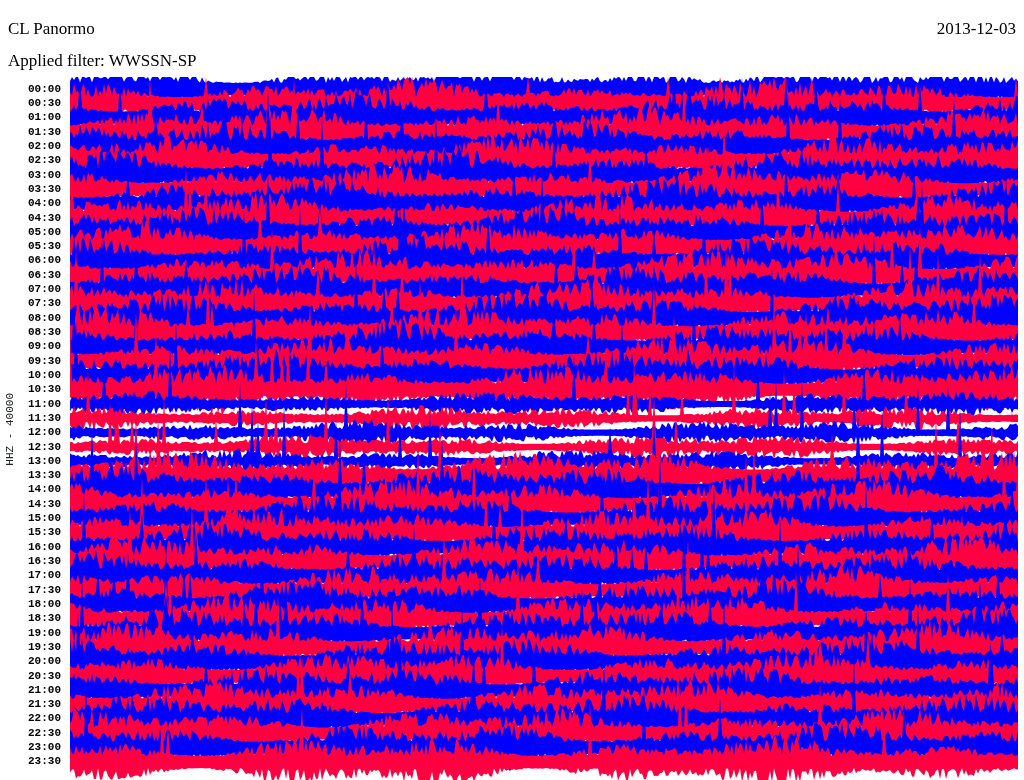 Image resolution: width=1024 pixels, height=780 pixels. I want to click on time-label: 17:00, so click(45, 575).